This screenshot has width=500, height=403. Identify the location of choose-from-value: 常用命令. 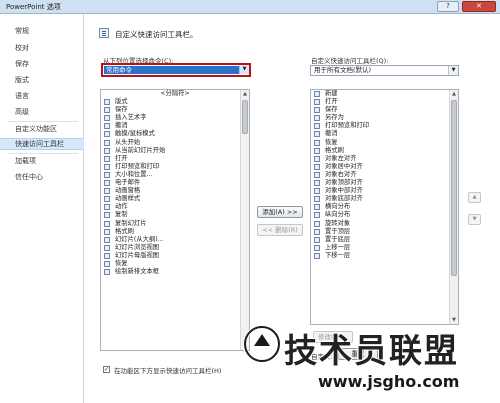
(176, 70).